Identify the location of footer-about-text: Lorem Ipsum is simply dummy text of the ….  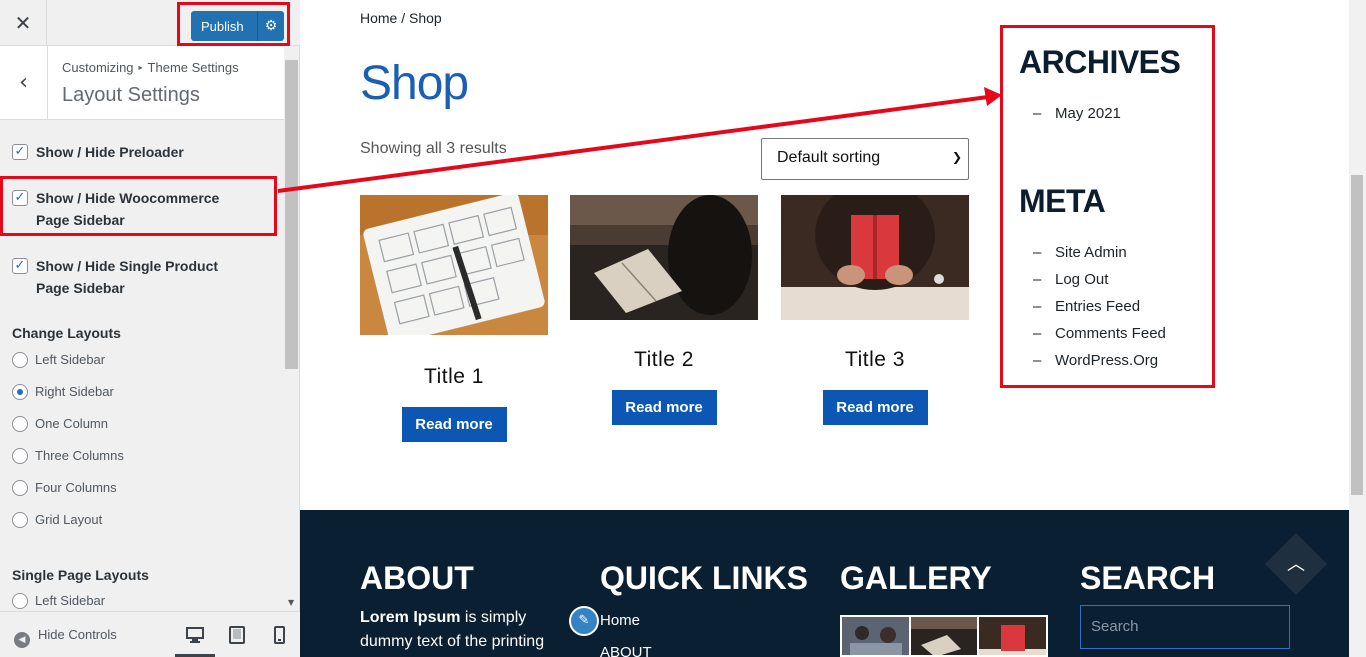
(460, 630).